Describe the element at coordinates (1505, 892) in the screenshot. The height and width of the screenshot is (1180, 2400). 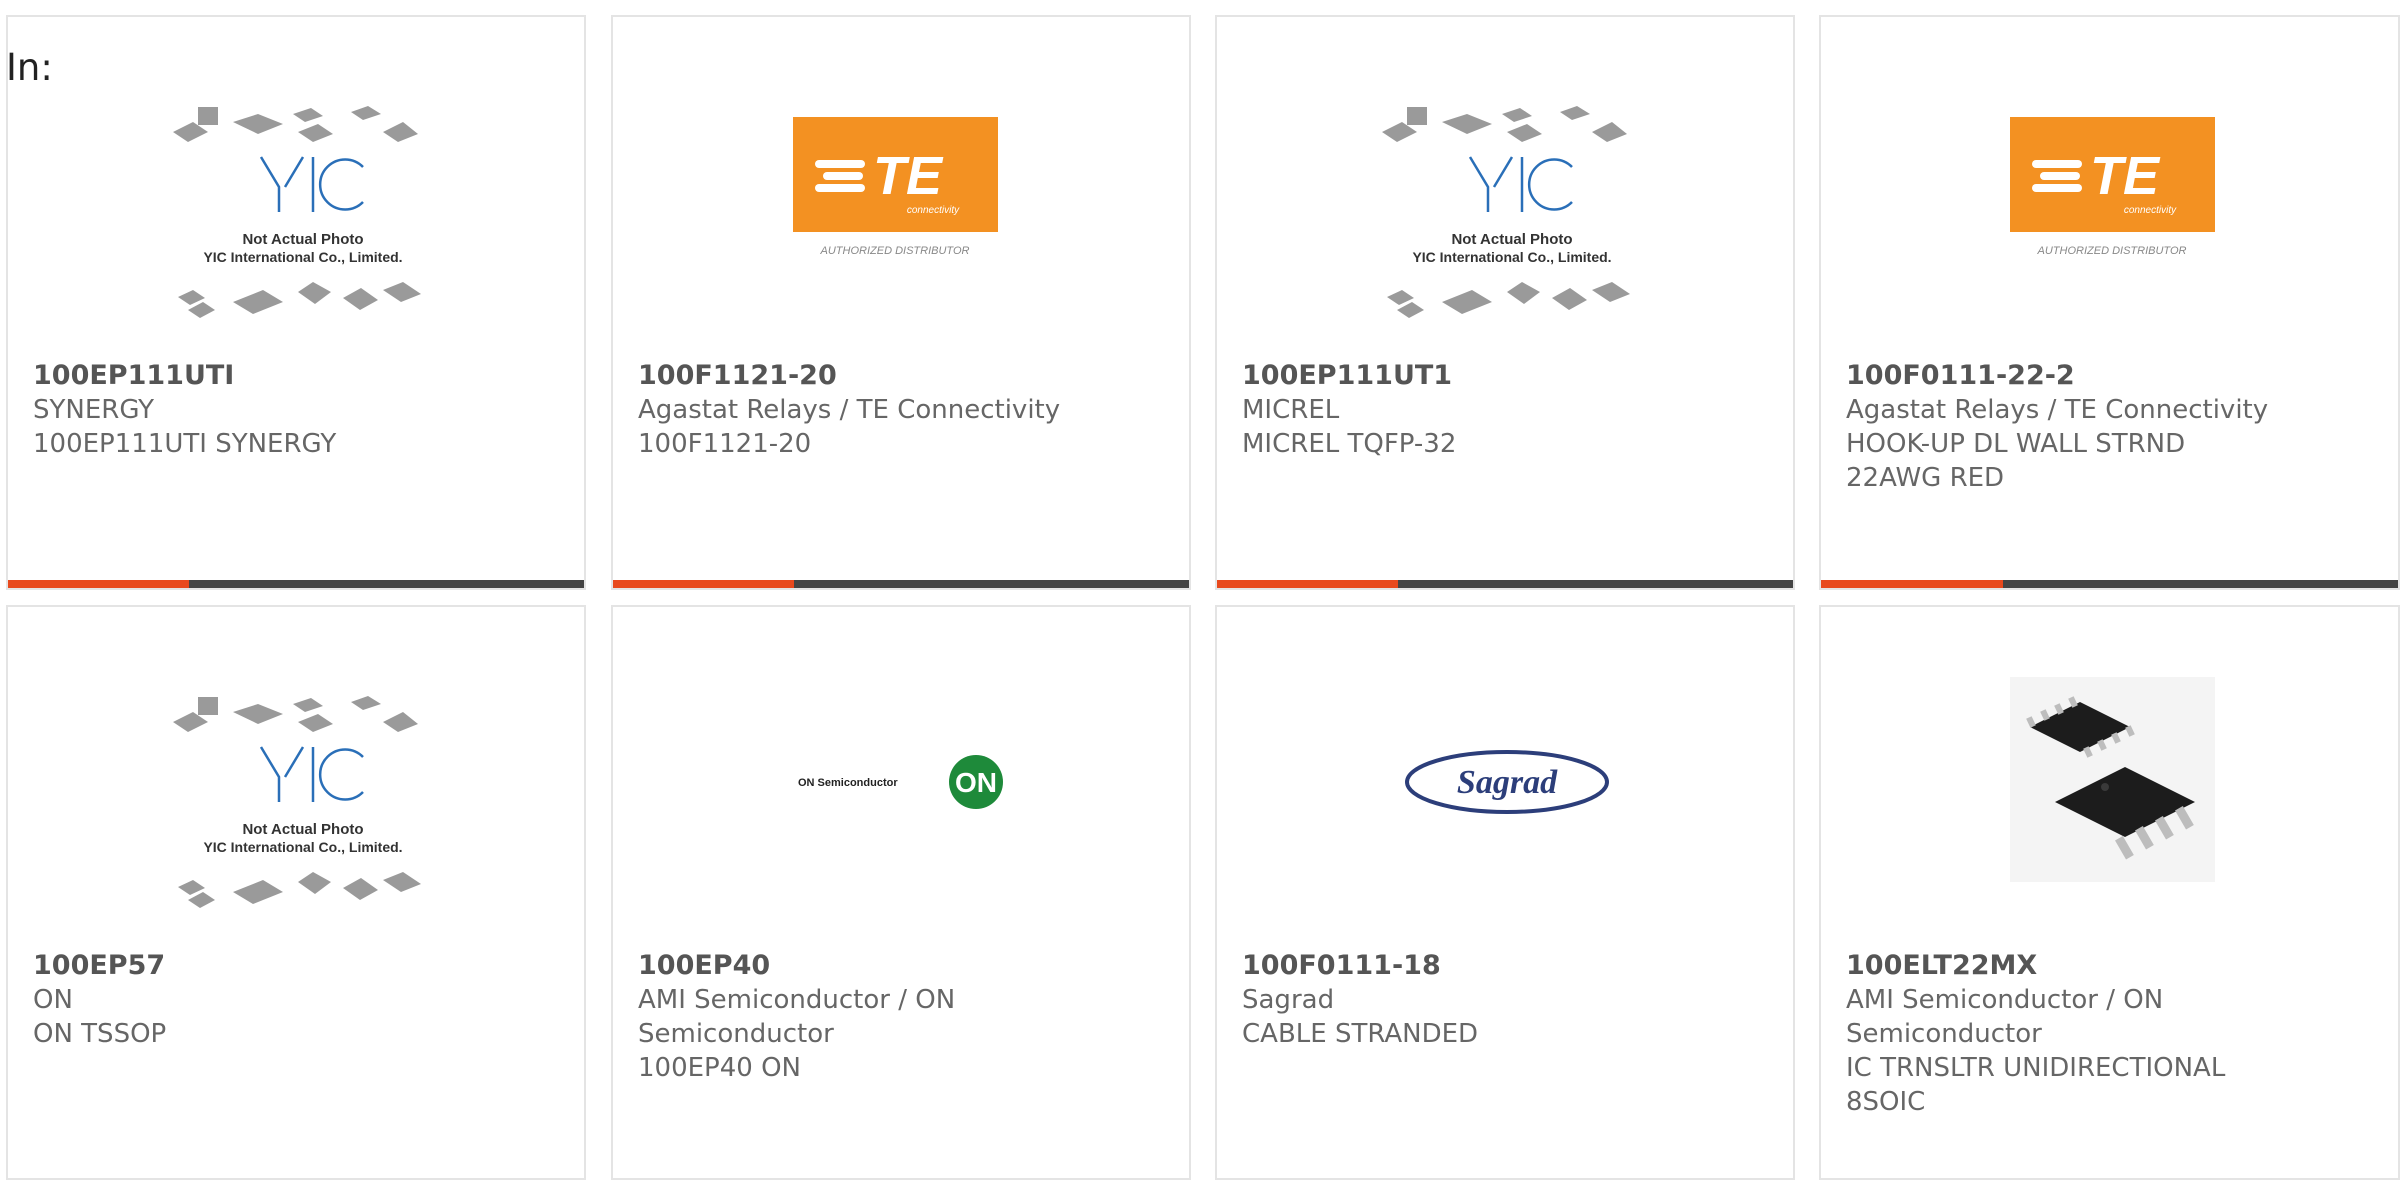
I see `product-card: Sagrad 100F0111-18 Sagrad CABLE STRANDED` at that location.